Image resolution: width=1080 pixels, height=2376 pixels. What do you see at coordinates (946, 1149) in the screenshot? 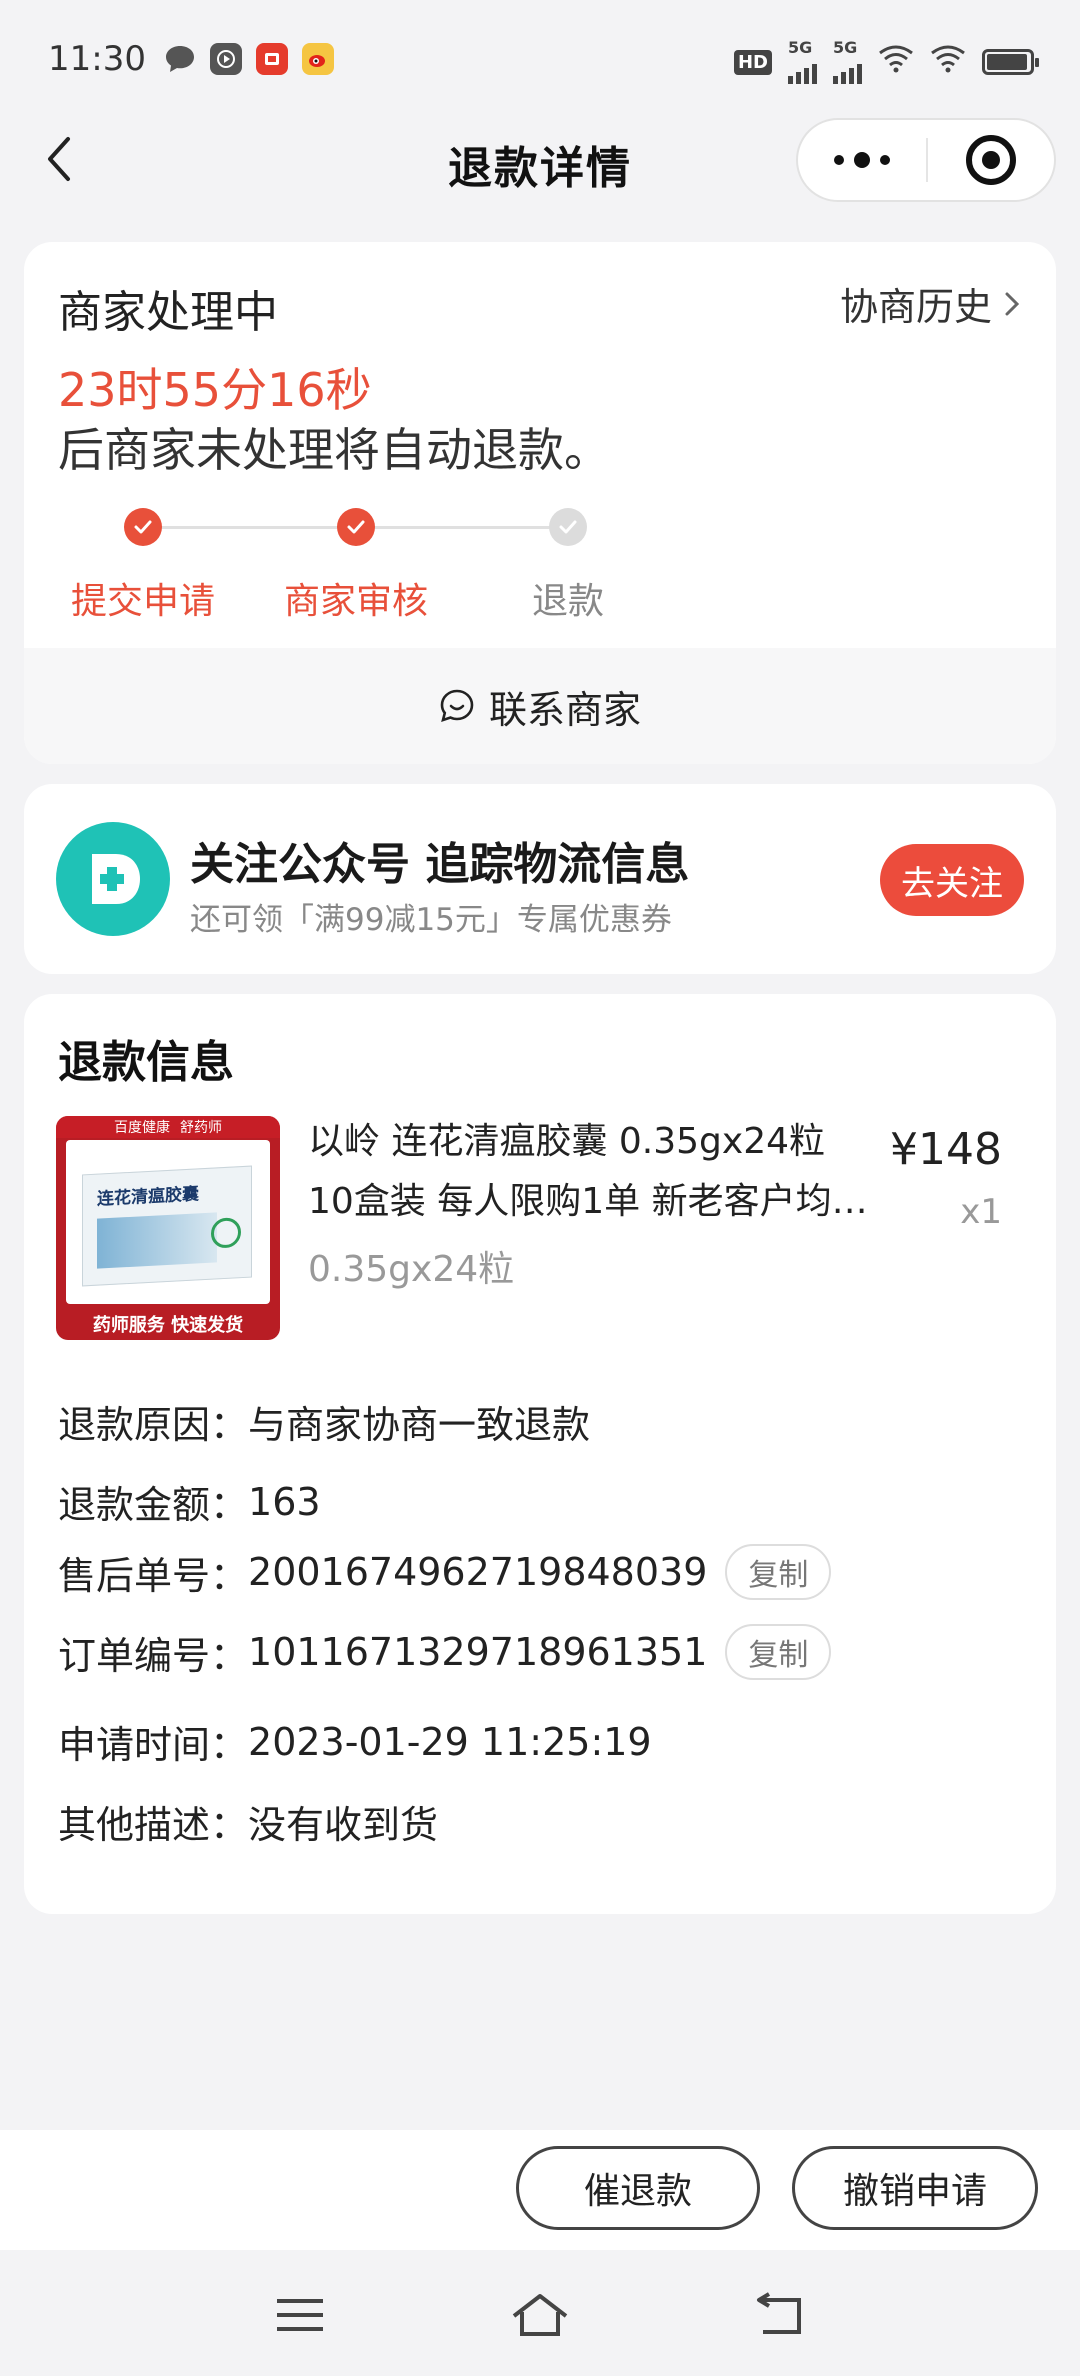
I see `product-price: ¥148` at bounding box center [946, 1149].